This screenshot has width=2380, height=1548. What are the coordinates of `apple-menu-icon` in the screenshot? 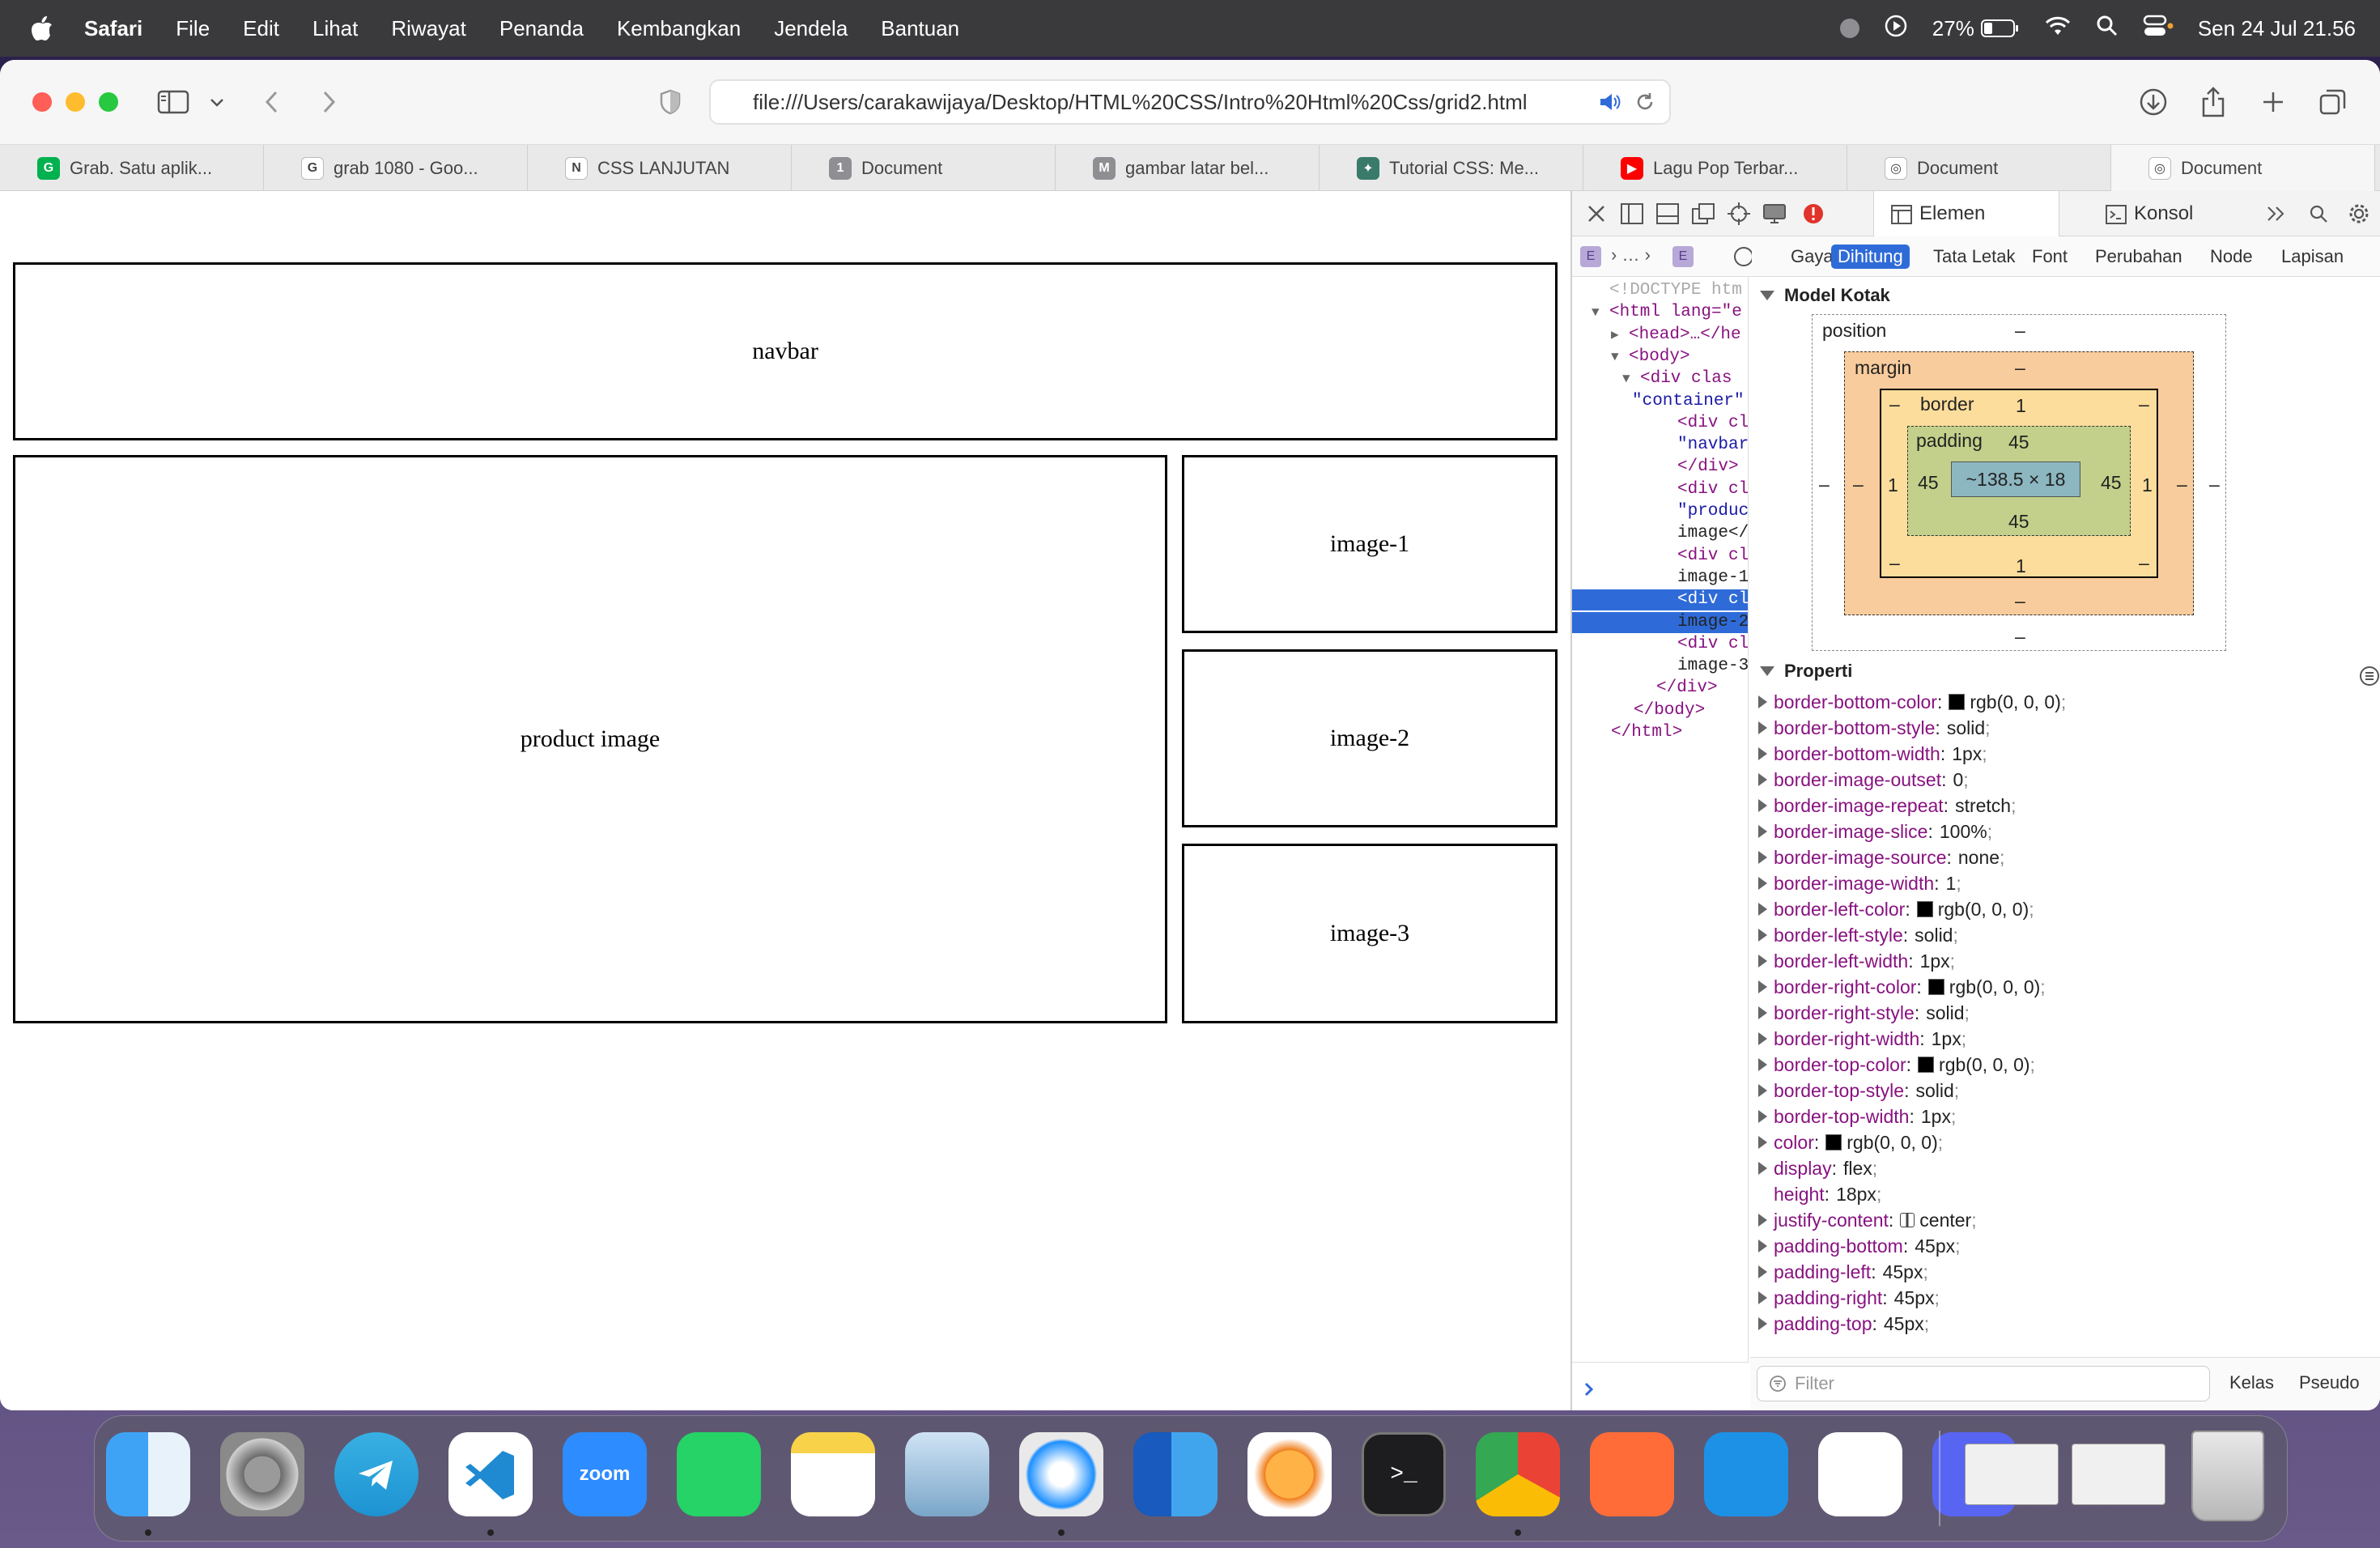 It's located at (43, 28).